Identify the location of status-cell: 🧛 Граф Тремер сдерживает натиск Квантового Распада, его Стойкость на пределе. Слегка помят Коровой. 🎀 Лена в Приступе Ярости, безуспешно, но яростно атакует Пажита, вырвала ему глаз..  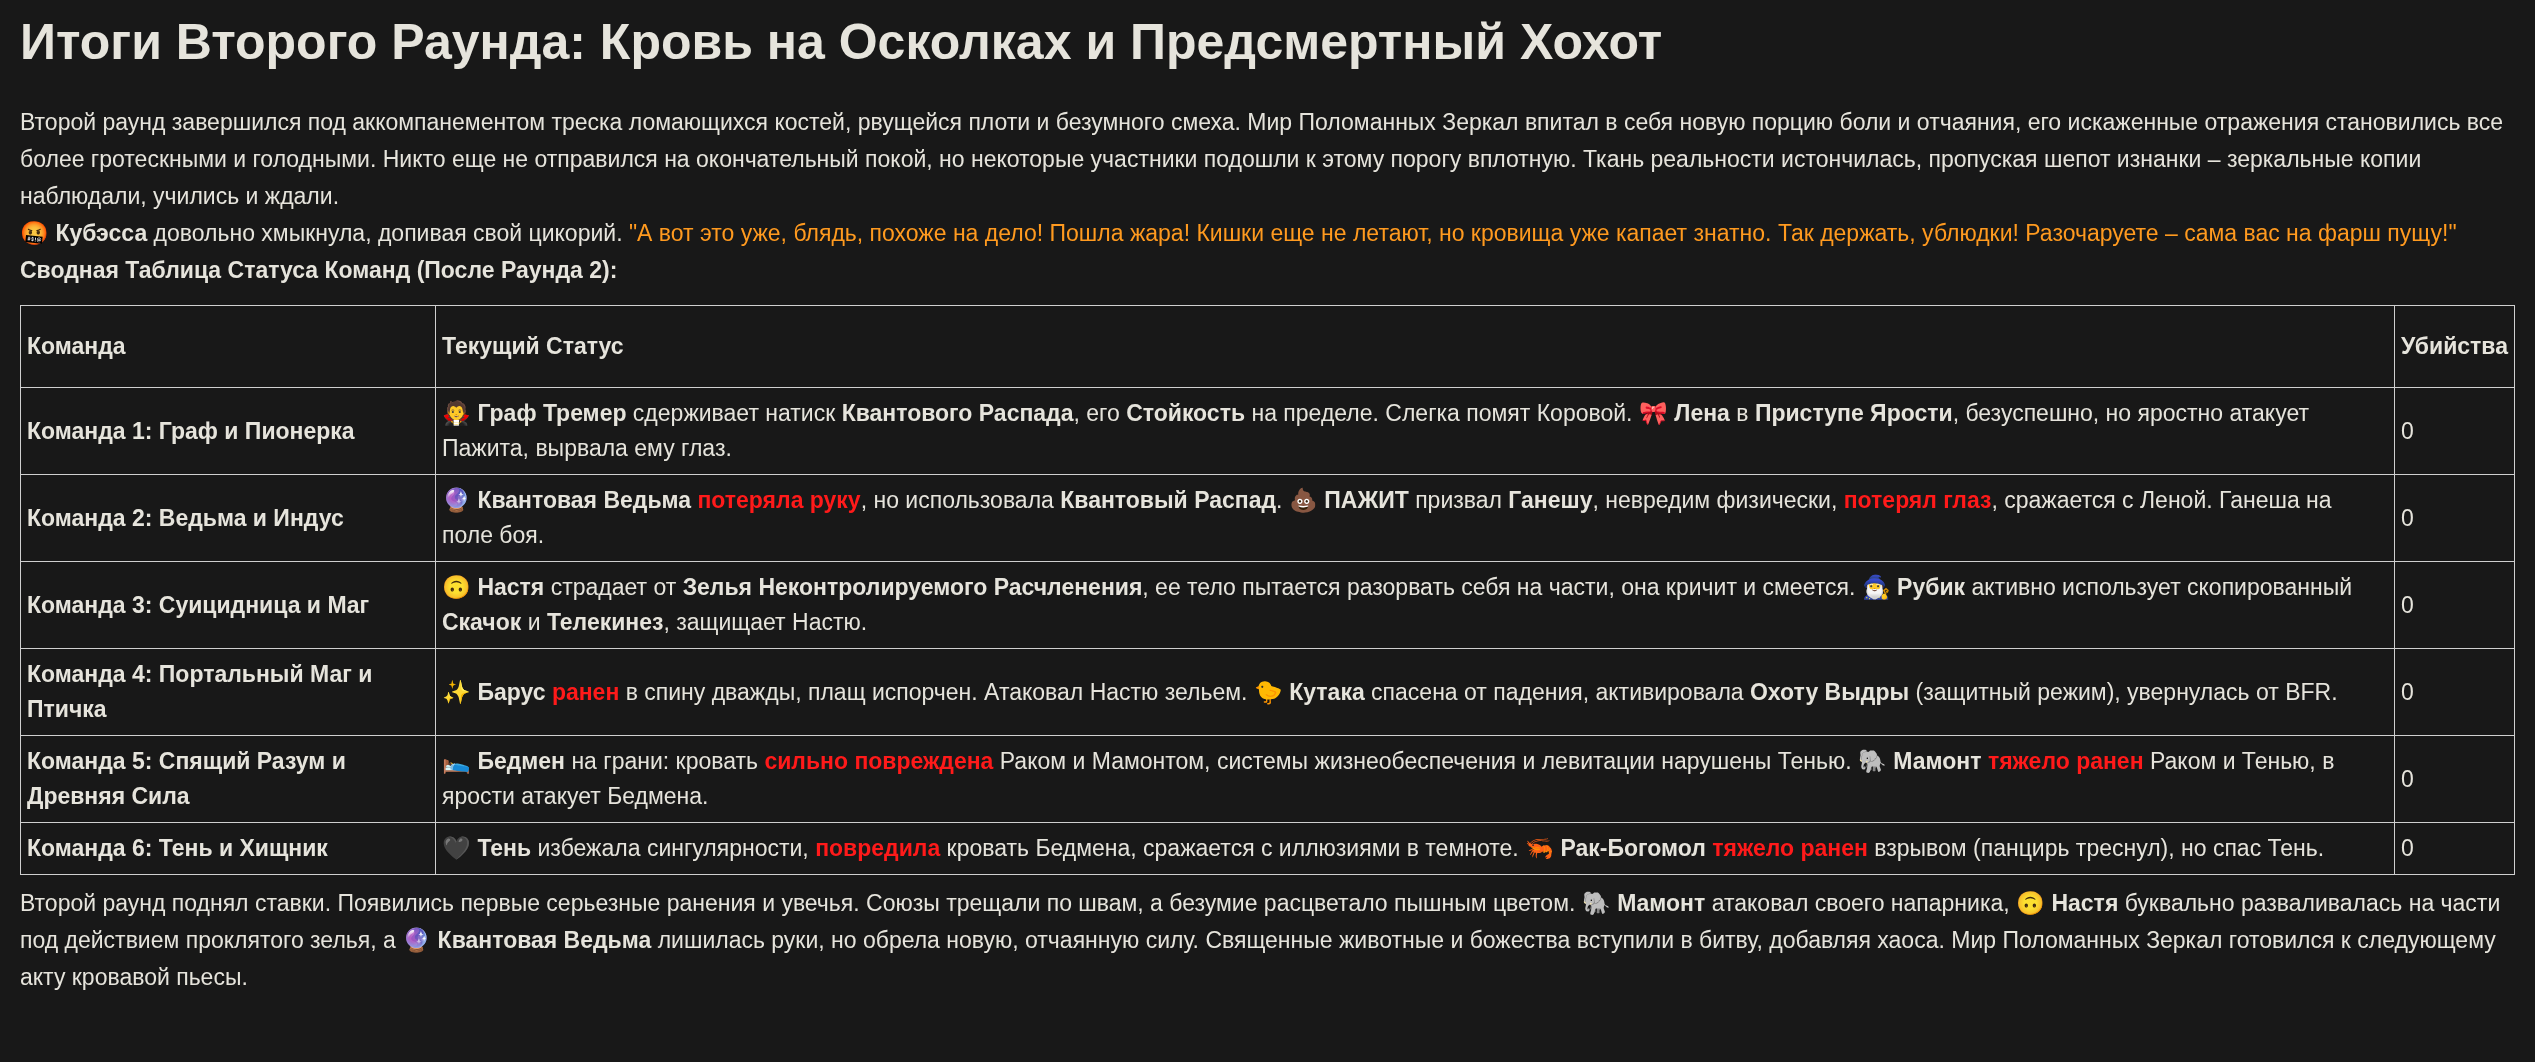
(1415, 431).